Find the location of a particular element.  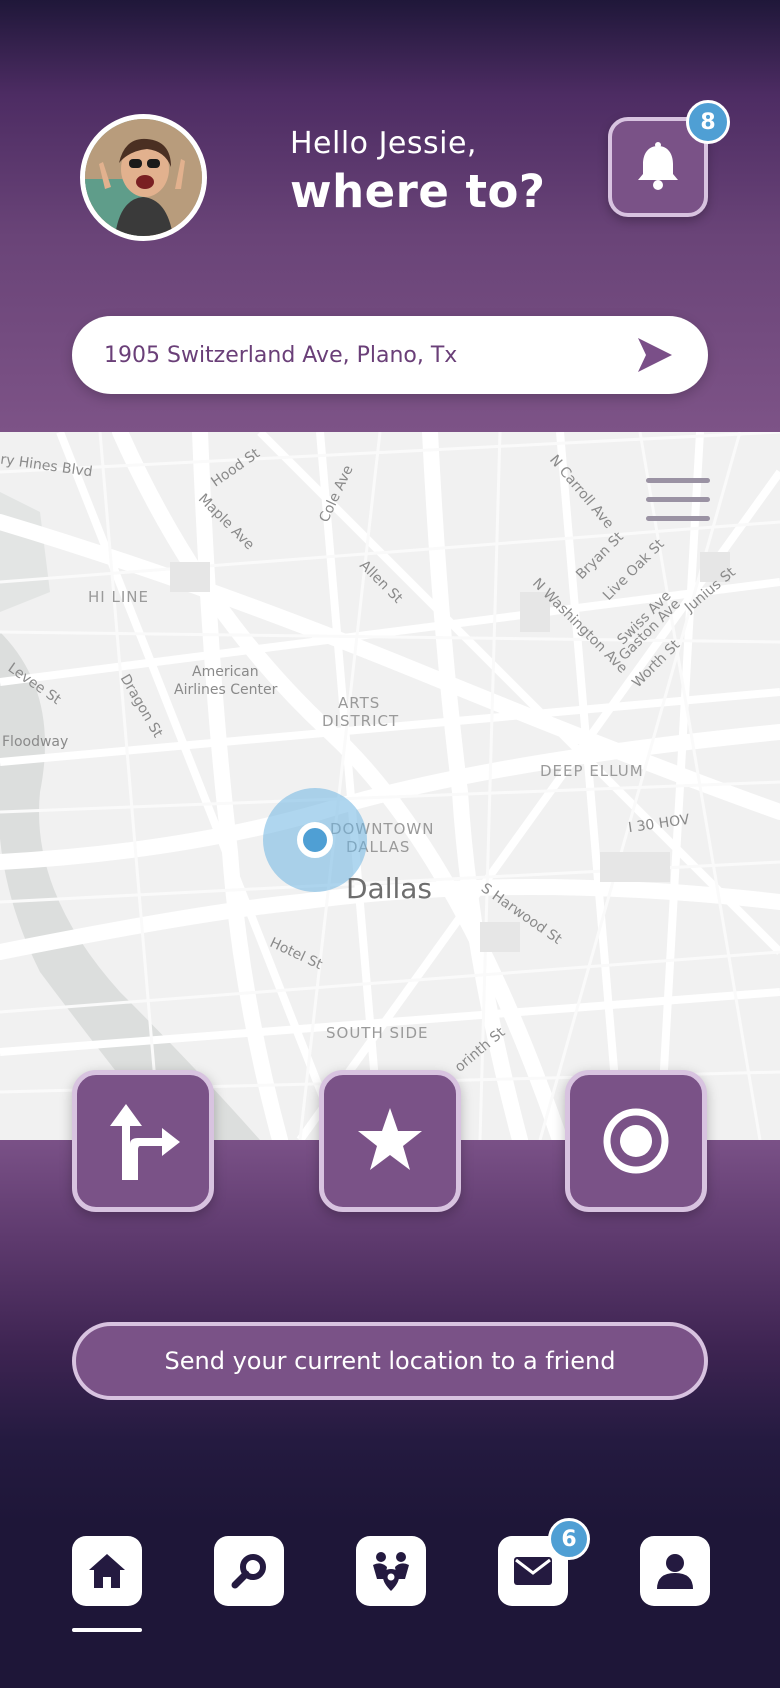

nav-friends is located at coordinates (391, 1571).